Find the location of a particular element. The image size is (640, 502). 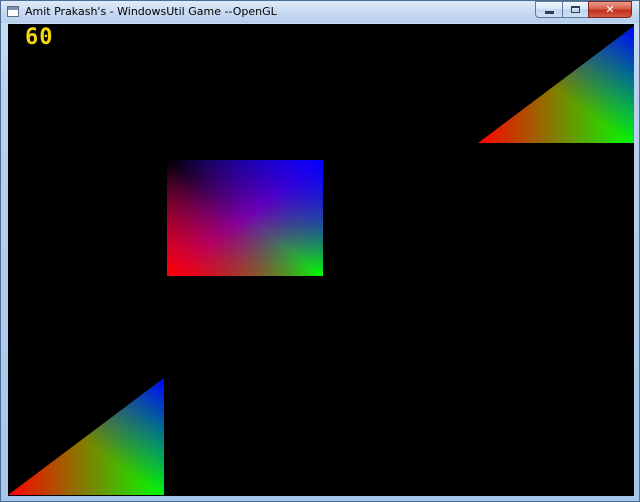

caption-buttons: ✕ is located at coordinates (583, 9).